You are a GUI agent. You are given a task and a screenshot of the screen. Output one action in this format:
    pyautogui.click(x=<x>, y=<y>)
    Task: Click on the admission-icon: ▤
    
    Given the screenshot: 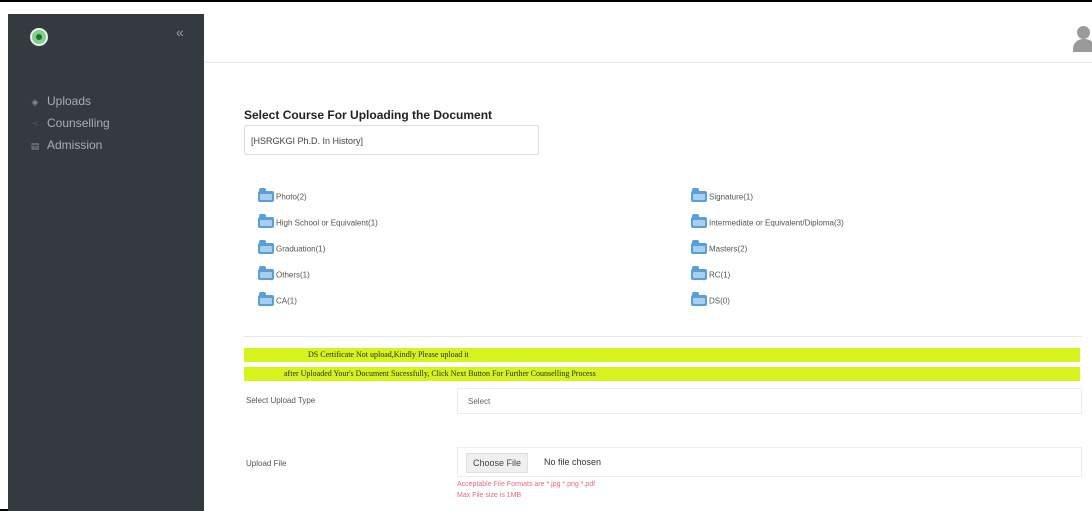 What is the action you would take?
    pyautogui.click(x=35, y=146)
    